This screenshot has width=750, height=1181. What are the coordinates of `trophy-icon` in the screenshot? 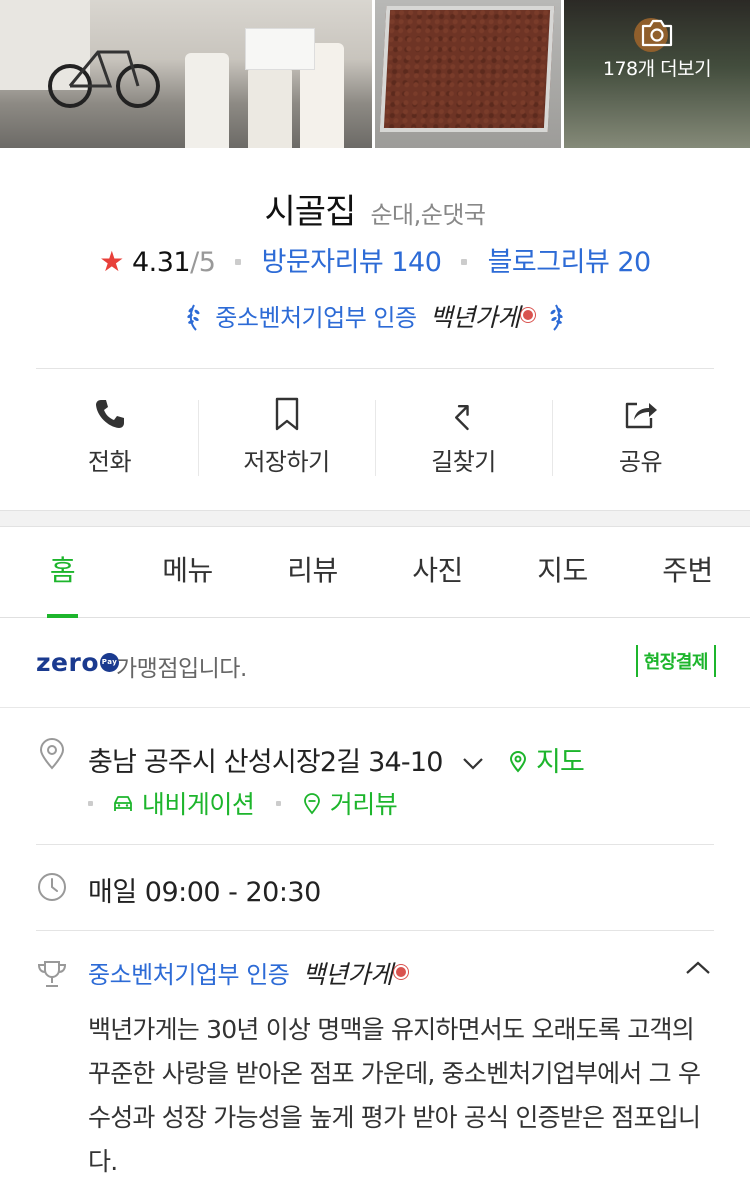 It's located at (52, 974).